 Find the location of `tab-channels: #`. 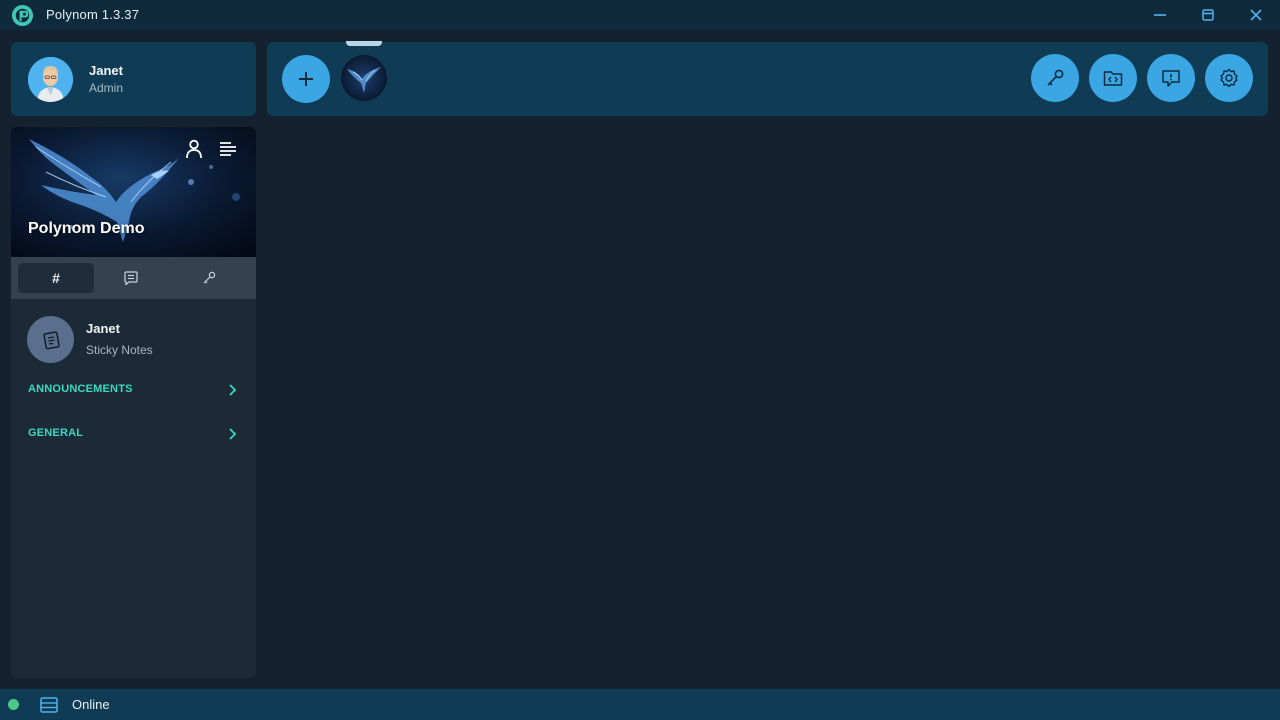

tab-channels: # is located at coordinates (56, 278).